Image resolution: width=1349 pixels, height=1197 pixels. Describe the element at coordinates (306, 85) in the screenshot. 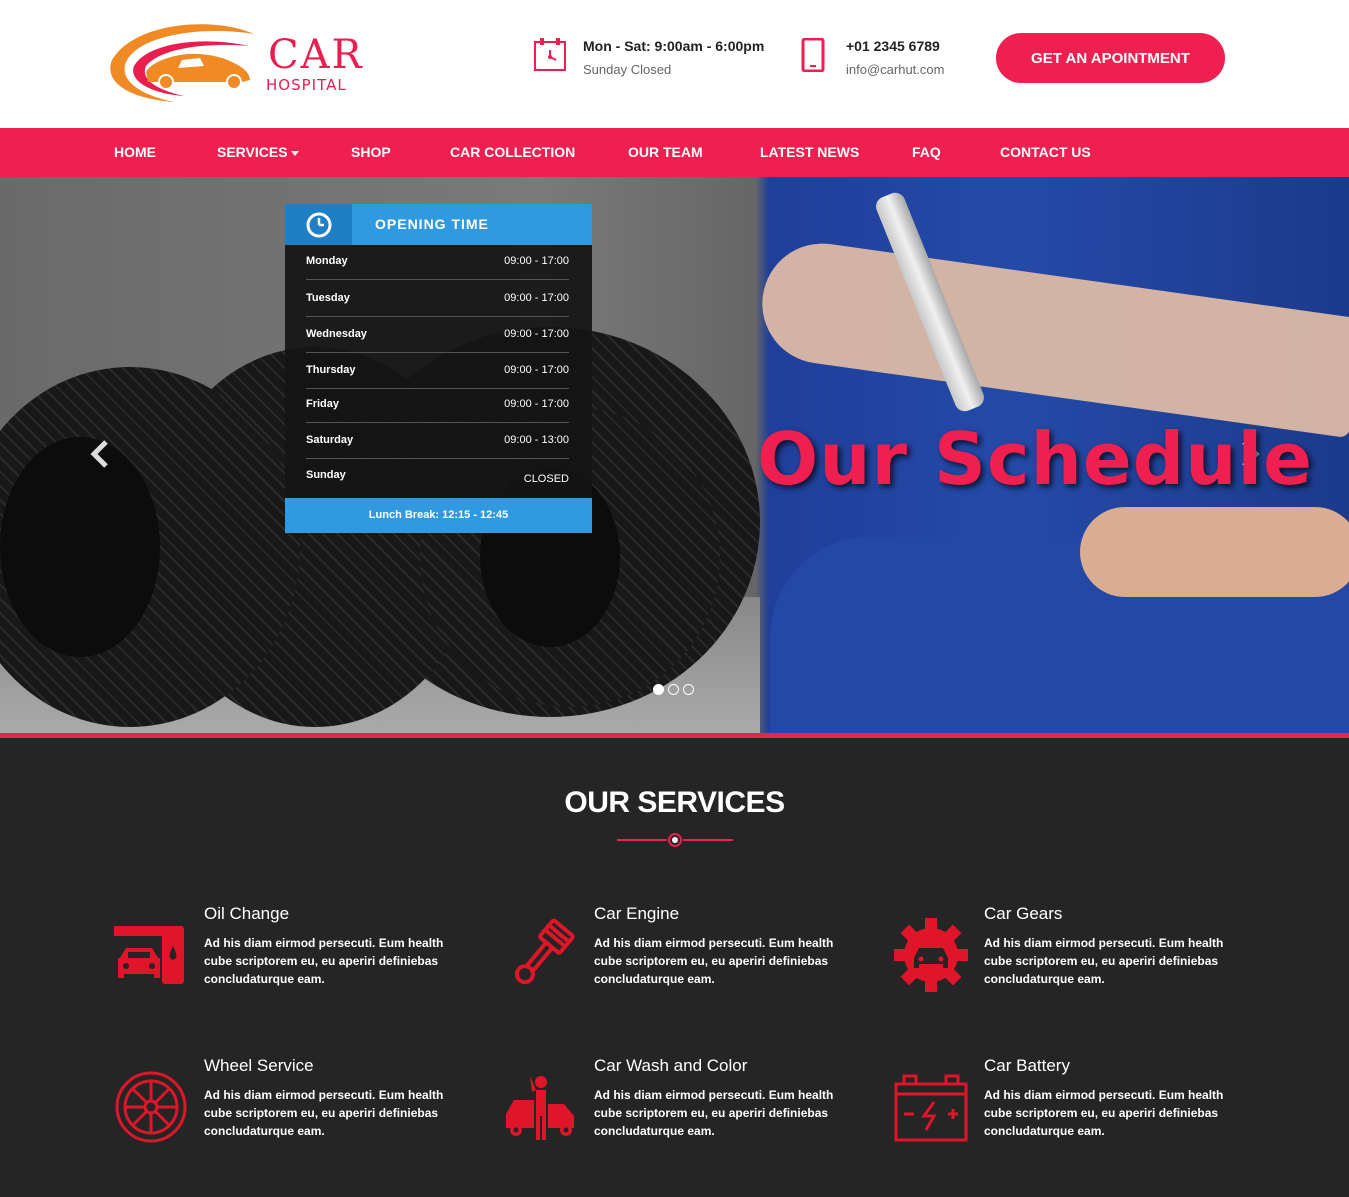

I see `brand-tagline: HOSPITAL` at that location.